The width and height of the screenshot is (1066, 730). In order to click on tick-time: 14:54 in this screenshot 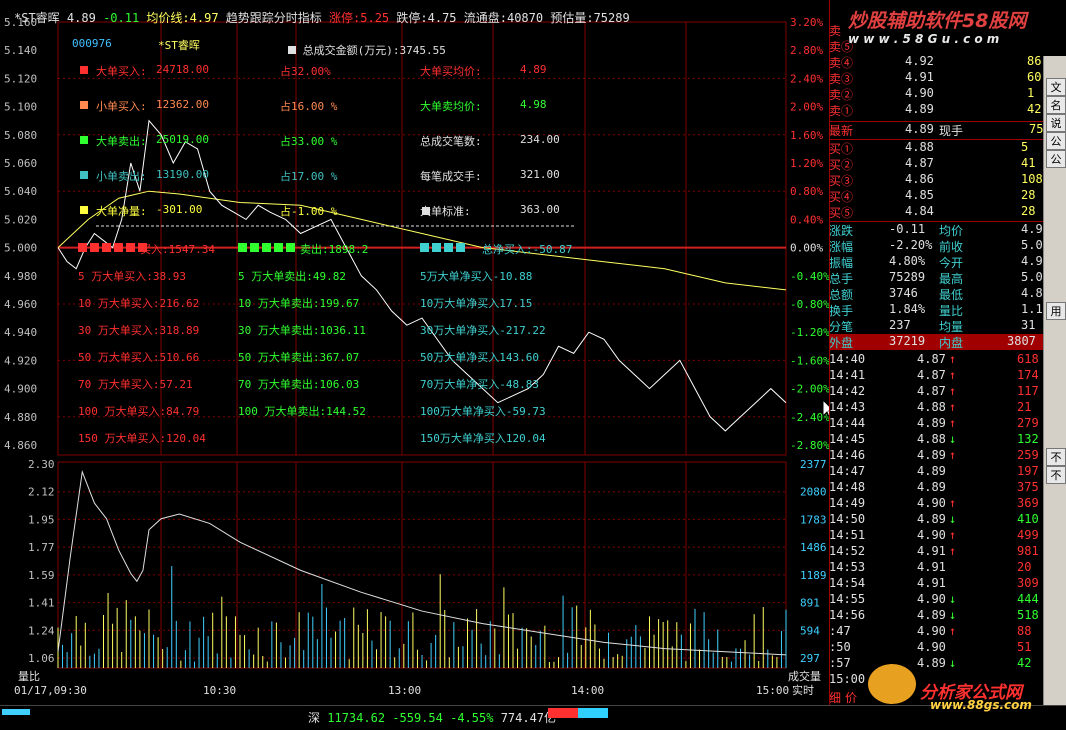, I will do `click(847, 583)`.